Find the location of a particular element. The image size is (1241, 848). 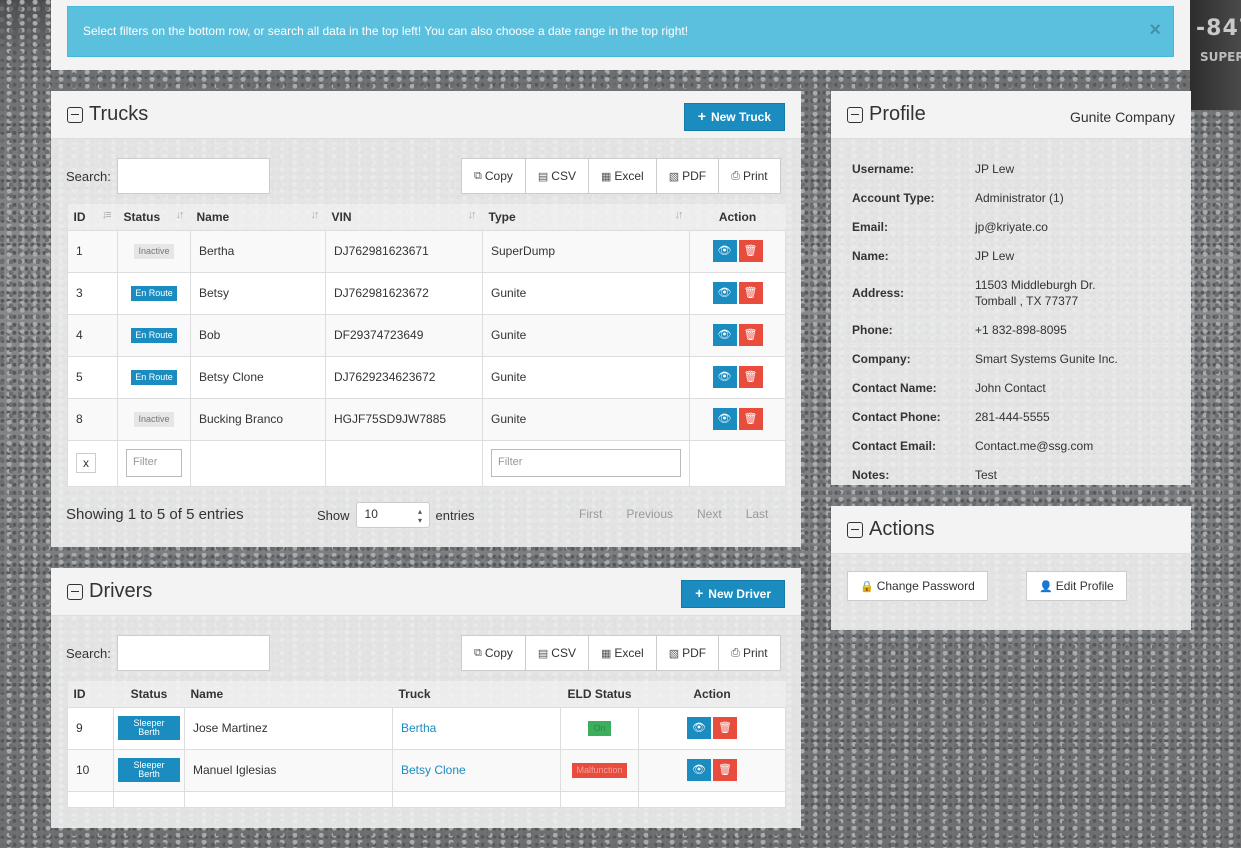

type-filter-input: Filter is located at coordinates (586, 463).